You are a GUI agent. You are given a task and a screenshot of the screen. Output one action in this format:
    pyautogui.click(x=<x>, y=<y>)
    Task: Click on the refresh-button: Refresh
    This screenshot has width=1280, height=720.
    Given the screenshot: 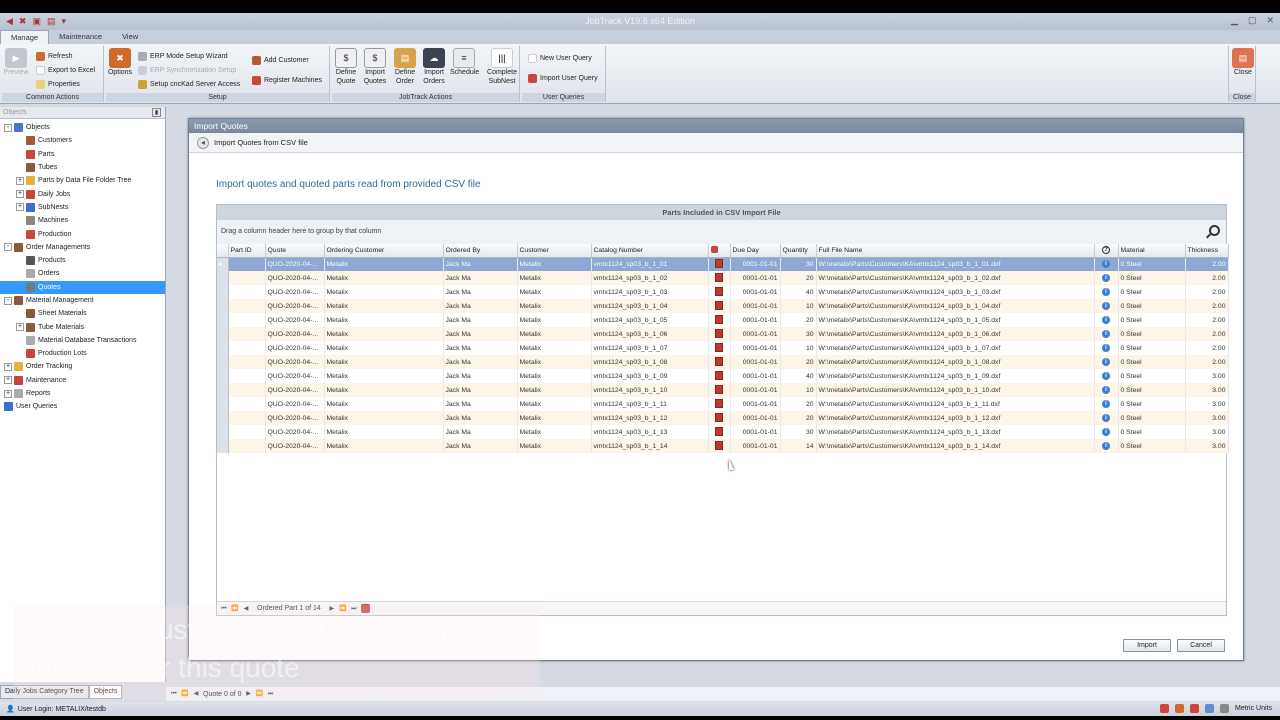 What is the action you would take?
    pyautogui.click(x=54, y=56)
    